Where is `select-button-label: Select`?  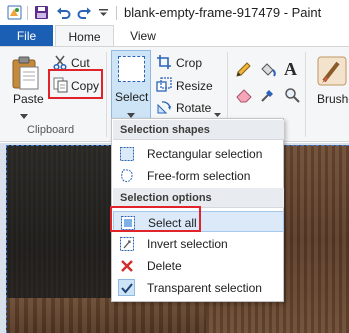
select-button-label: Select is located at coordinates (131, 97).